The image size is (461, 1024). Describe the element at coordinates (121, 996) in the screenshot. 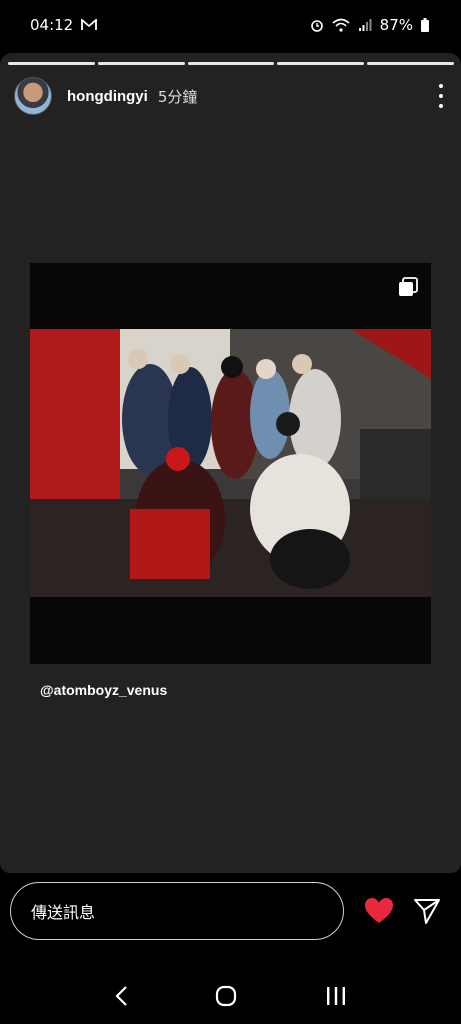

I see `back-icon` at that location.